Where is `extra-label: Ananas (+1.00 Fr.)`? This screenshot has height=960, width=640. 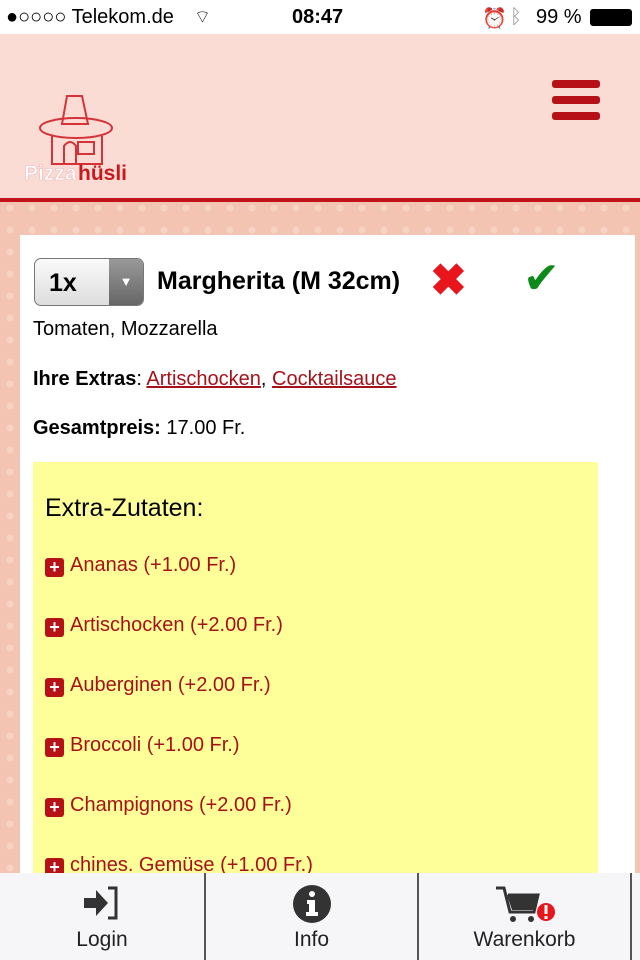
extra-label: Ananas (+1.00 Fr.) is located at coordinates (153, 565).